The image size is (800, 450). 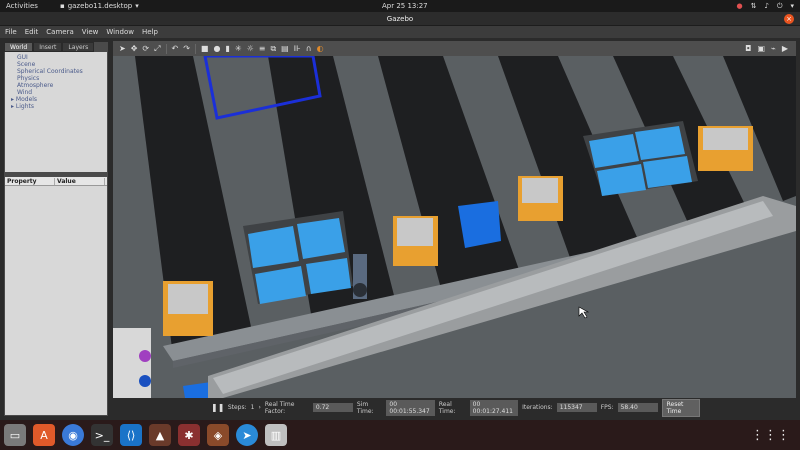 I want to click on scale-icon: ⤢, so click(x=157, y=49).